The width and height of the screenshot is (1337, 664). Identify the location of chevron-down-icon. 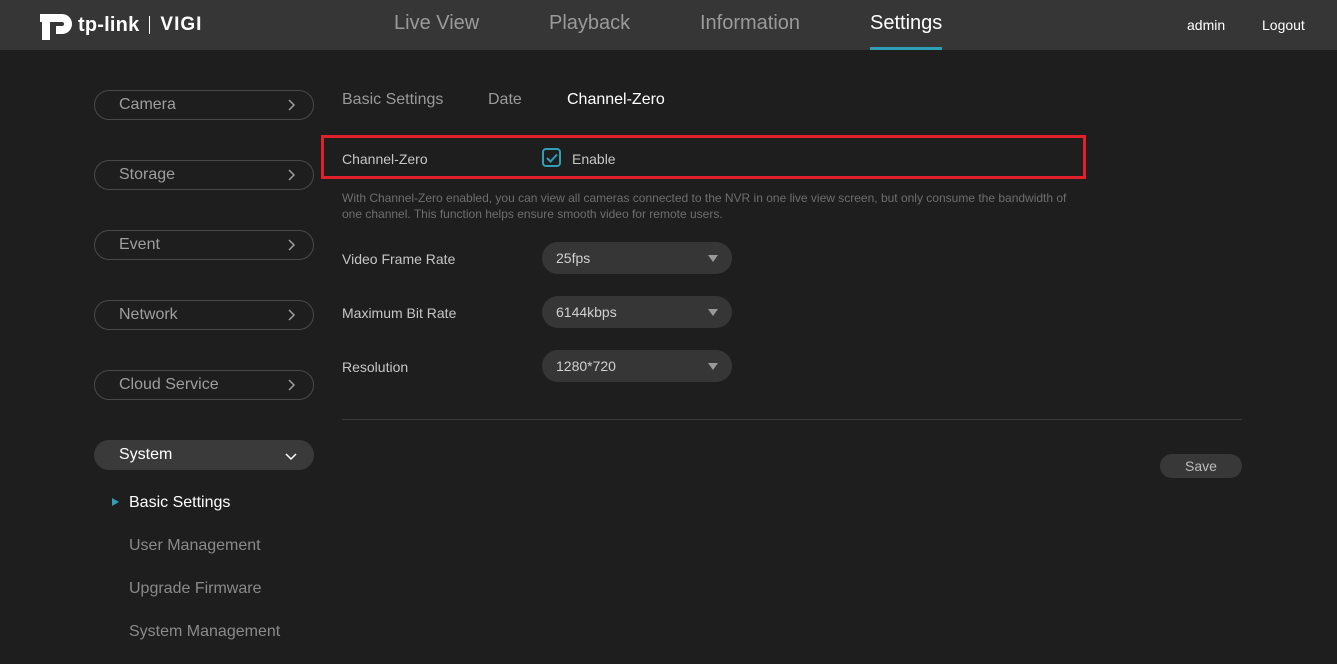
(291, 457).